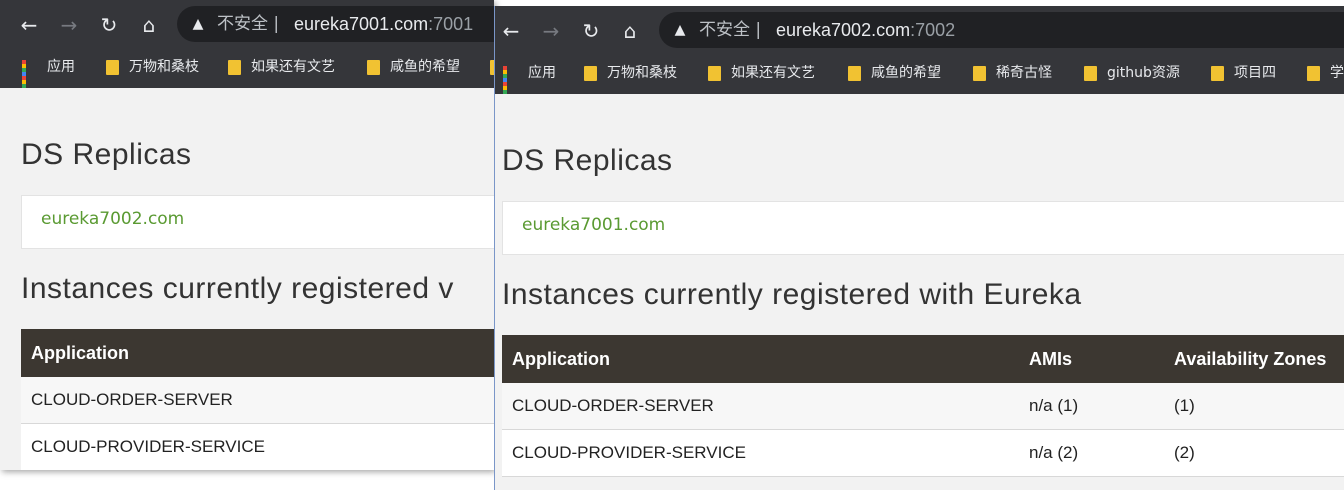 Image resolution: width=1344 pixels, height=490 pixels. I want to click on availability-zones-cell: (1), so click(1254, 406).